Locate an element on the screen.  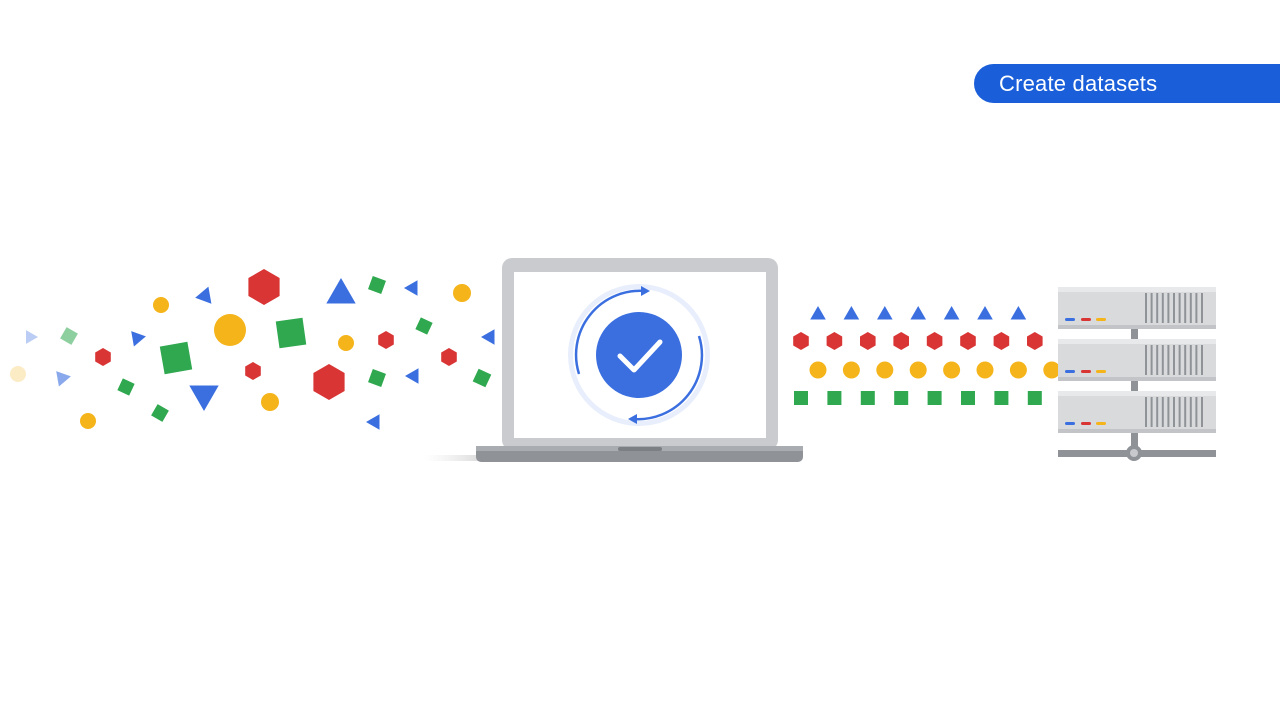
server-rack-icon is located at coordinates (1137, 374).